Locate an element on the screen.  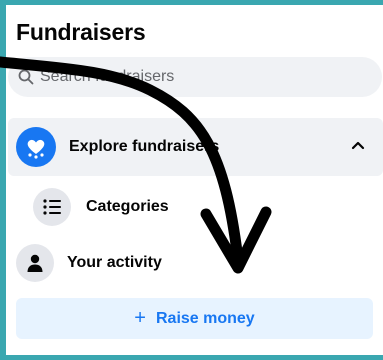
page-title: Fundraisers is located at coordinates (81, 32).